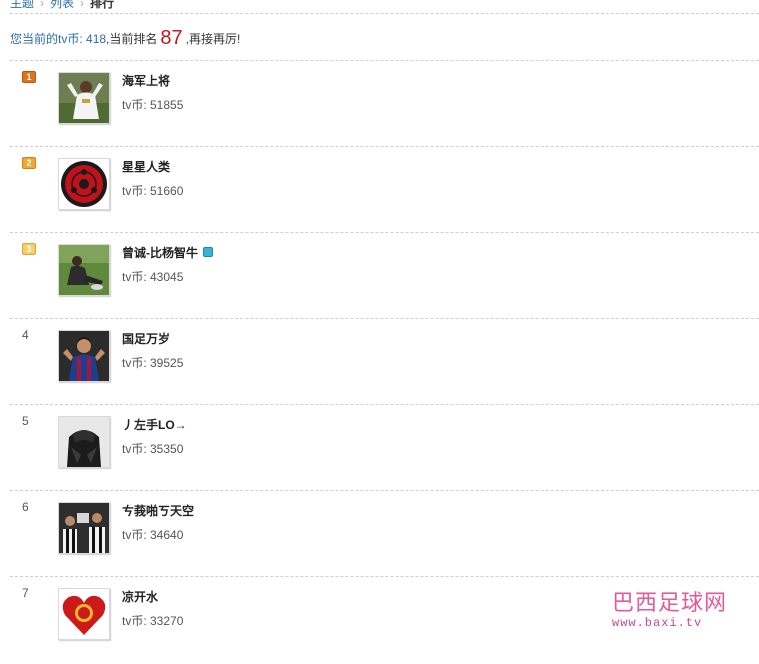 The width and height of the screenshot is (759, 664). Describe the element at coordinates (384, 535) in the screenshot. I see `ranking-row: 6 ㄘ莪啪ㄎ天空 tv币: 34640` at that location.